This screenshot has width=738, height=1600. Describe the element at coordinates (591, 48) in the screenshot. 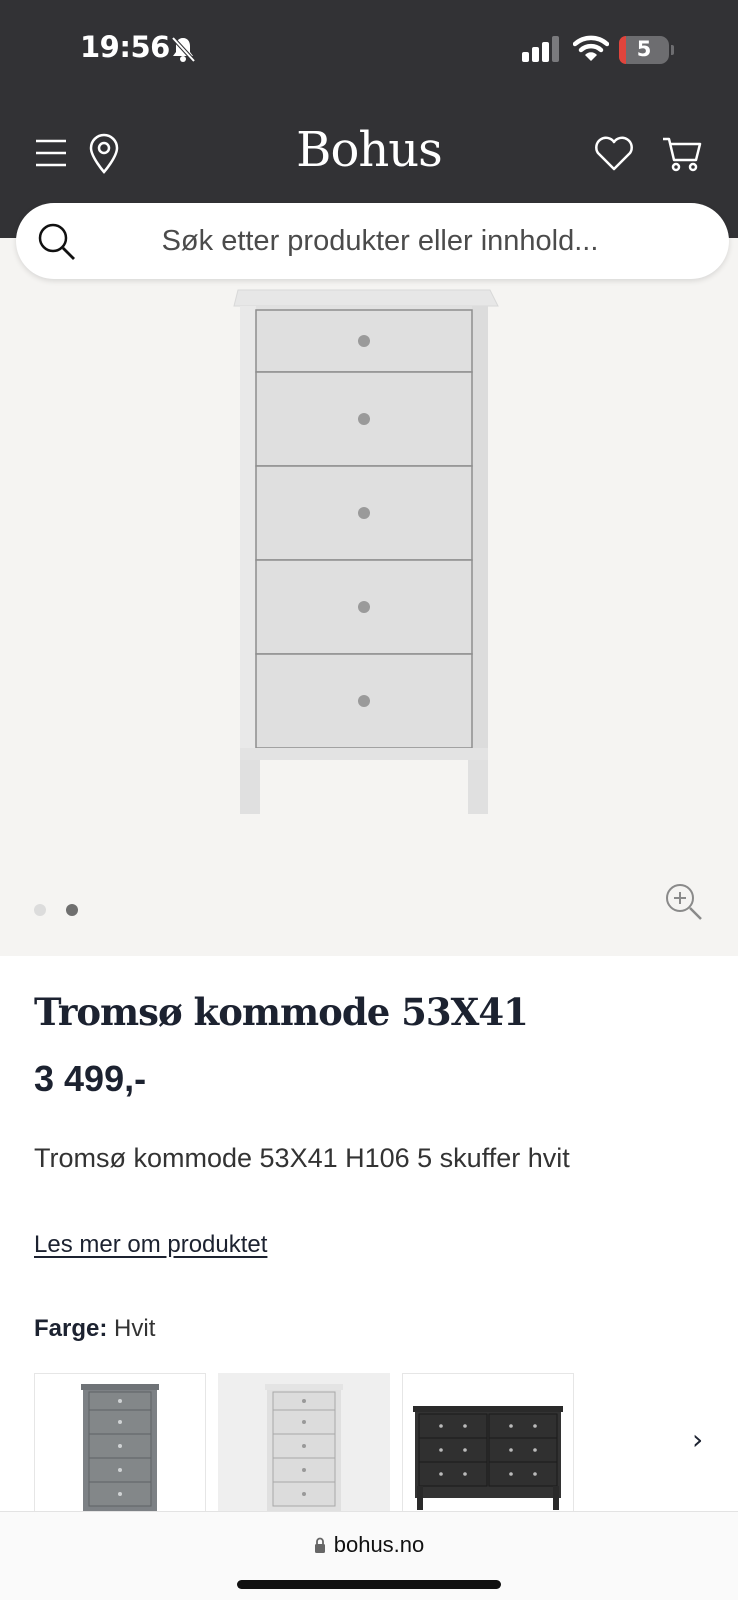

I see `wifi-icon` at that location.